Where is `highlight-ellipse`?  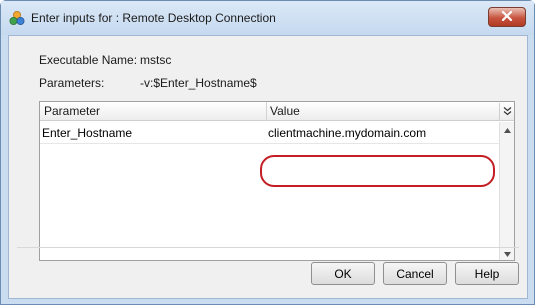
highlight-ellipse is located at coordinates (377, 171).